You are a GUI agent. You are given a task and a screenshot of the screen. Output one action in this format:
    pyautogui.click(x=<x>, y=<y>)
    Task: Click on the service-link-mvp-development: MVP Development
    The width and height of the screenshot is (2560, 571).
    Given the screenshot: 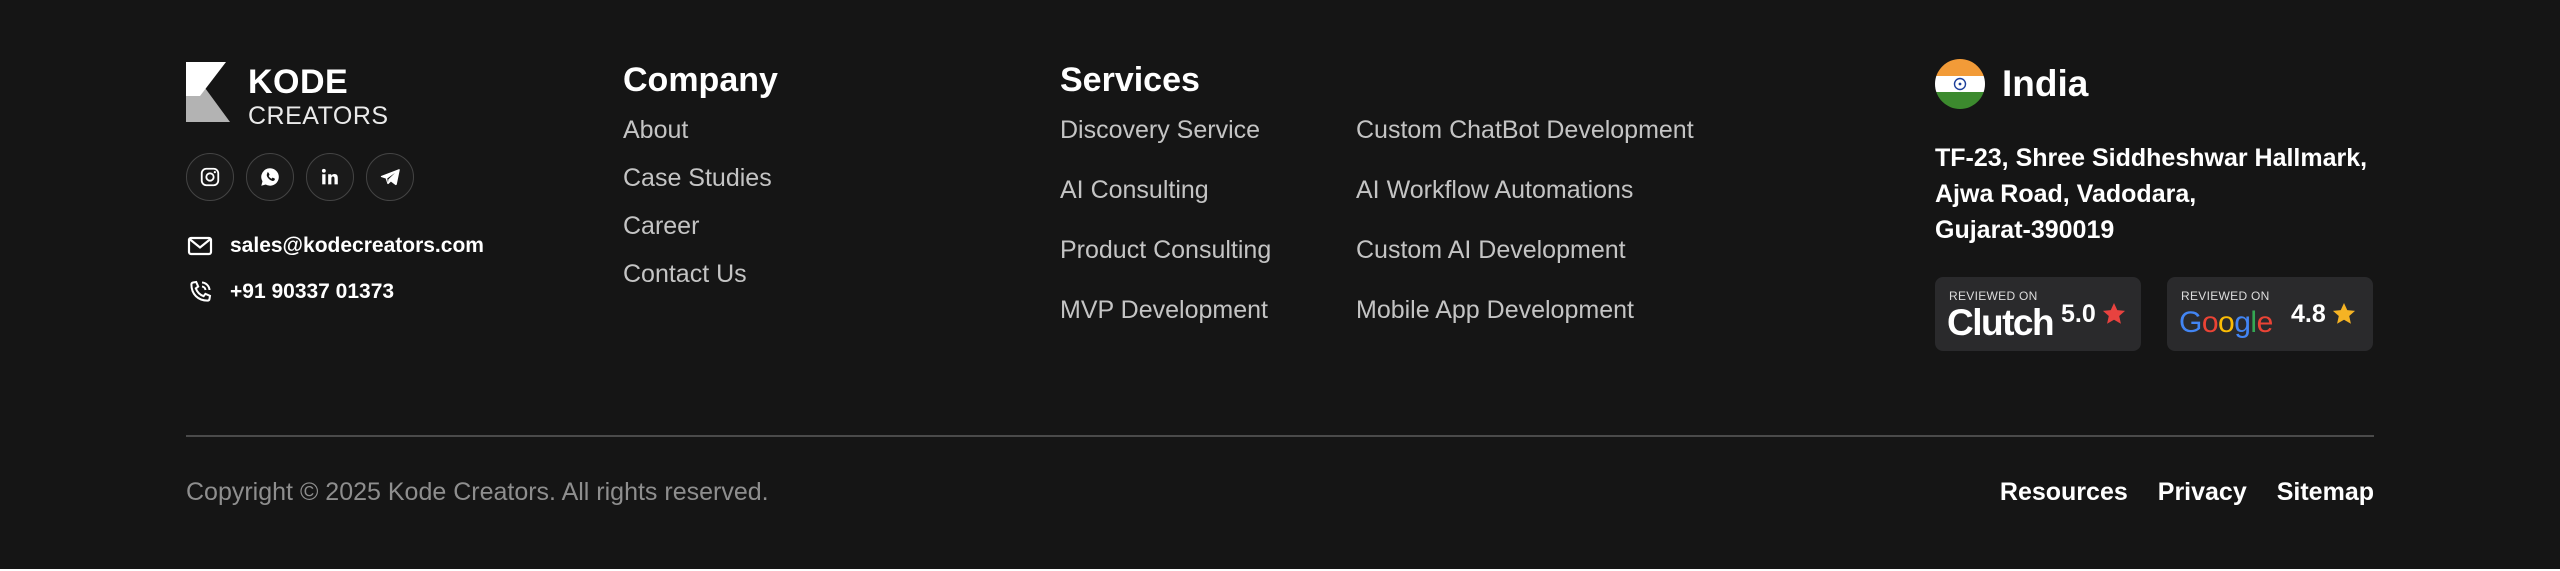 What is the action you would take?
    pyautogui.click(x=1165, y=310)
    